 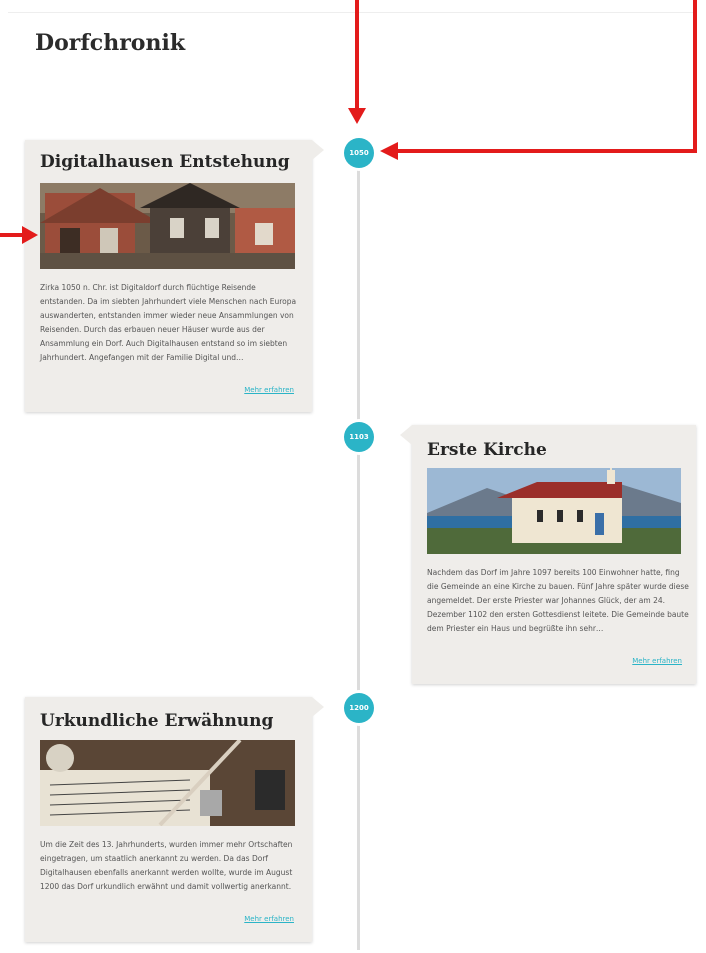 I want to click on annotation-arrowhead-right, so click(x=30, y=235).